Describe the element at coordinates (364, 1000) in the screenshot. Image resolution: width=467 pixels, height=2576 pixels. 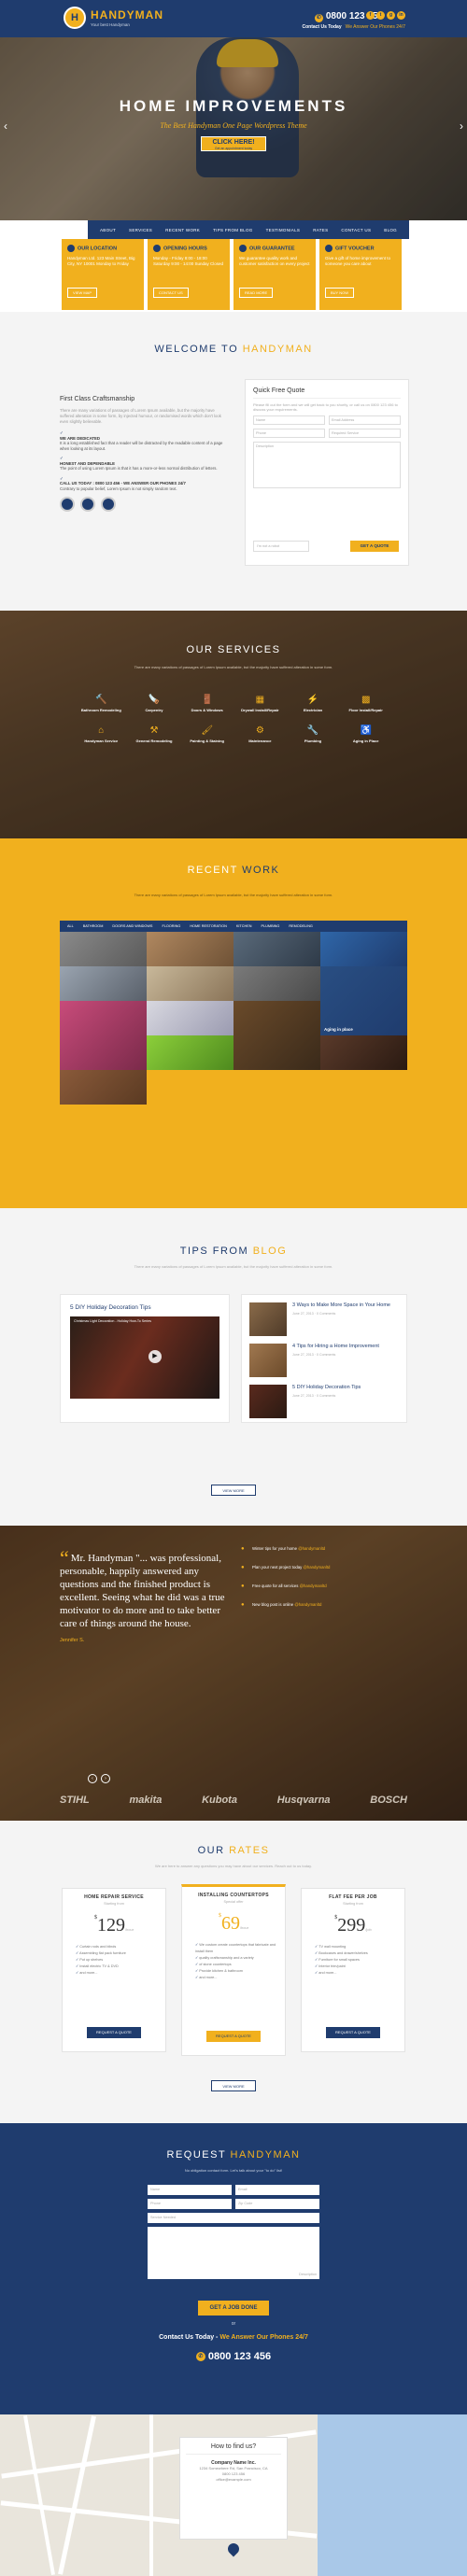
I see `portfolio-tile: Aging in place` at that location.